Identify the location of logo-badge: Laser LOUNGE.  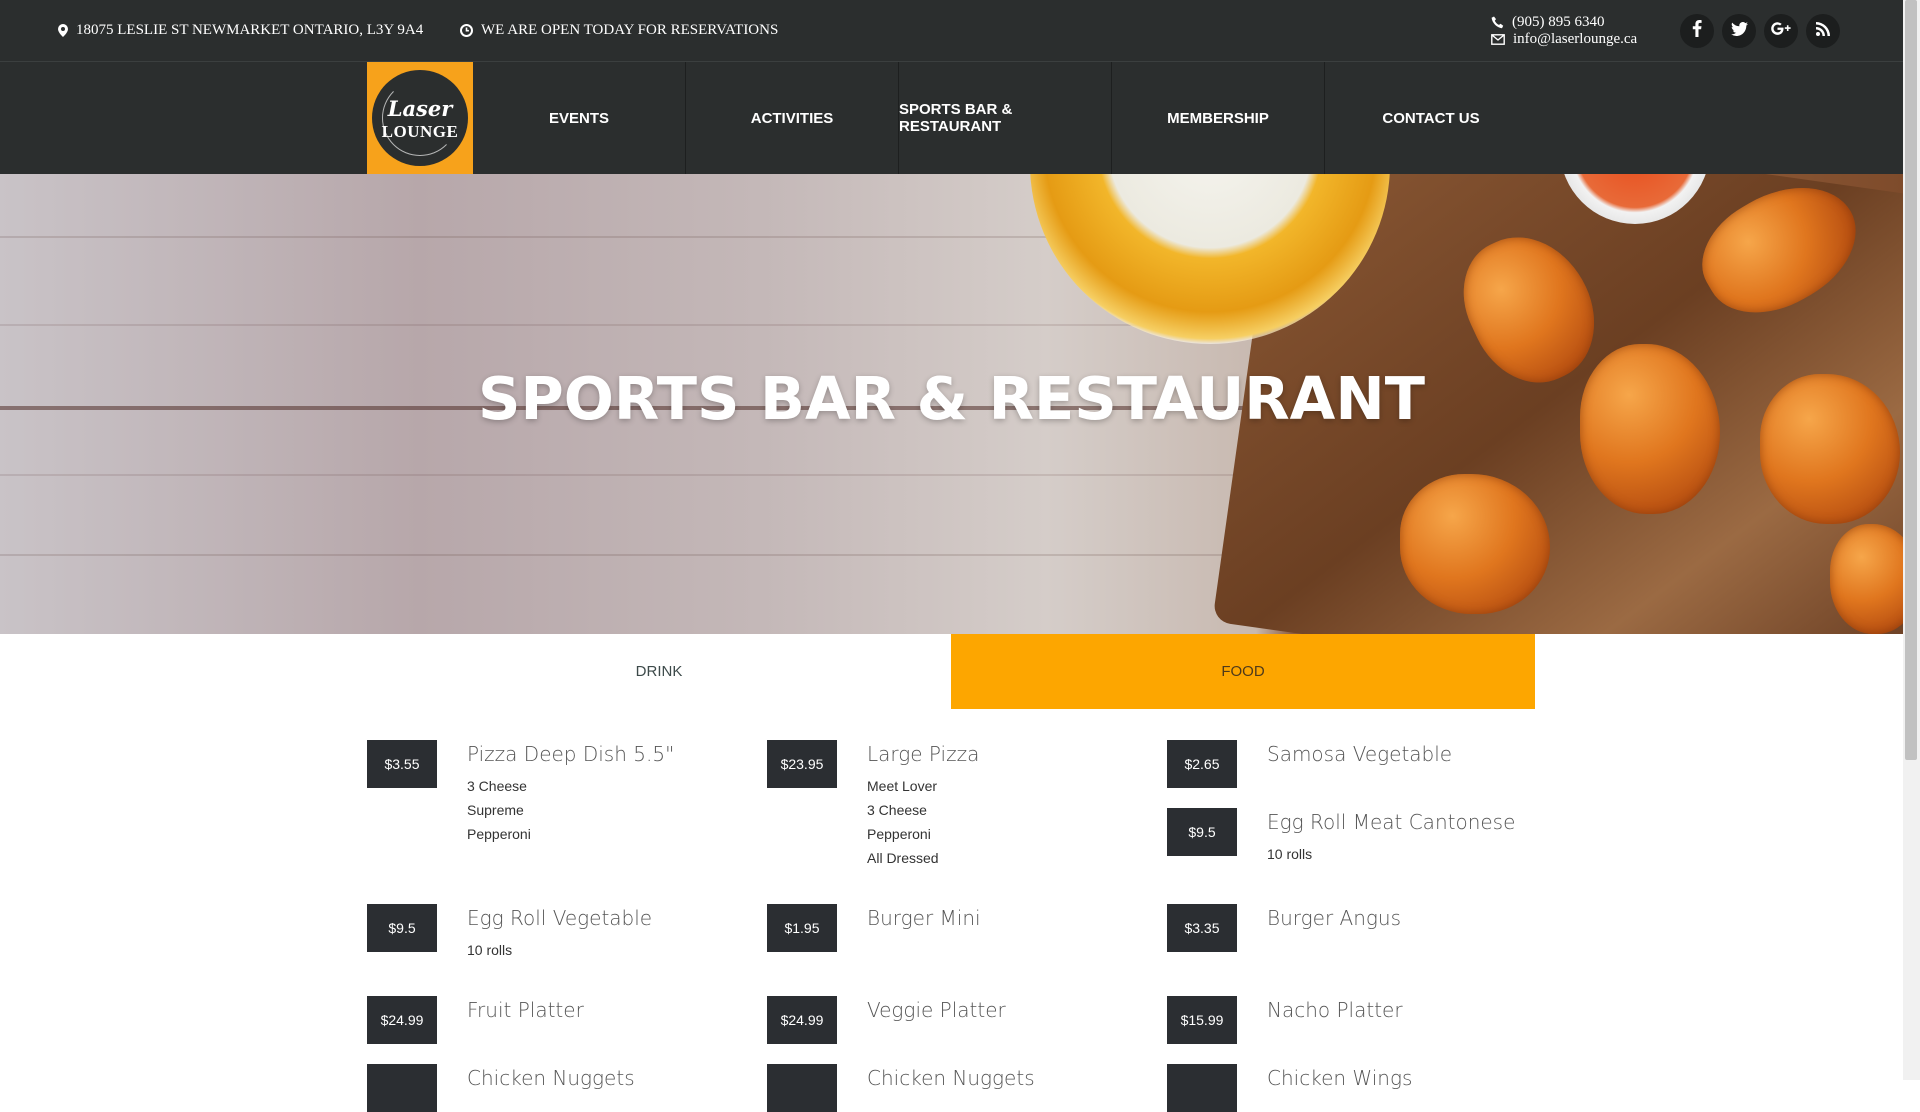
(420, 118).